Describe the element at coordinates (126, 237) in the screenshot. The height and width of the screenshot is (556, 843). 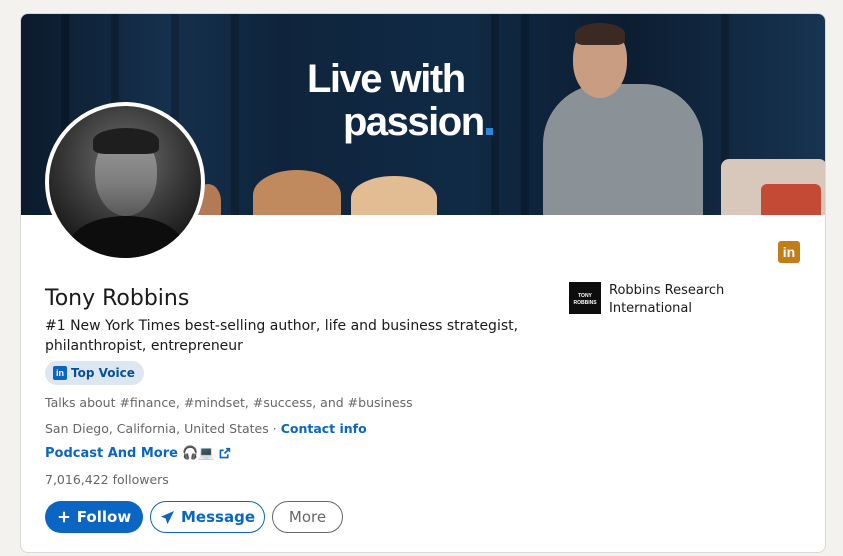
I see `avatar-shirt` at that location.